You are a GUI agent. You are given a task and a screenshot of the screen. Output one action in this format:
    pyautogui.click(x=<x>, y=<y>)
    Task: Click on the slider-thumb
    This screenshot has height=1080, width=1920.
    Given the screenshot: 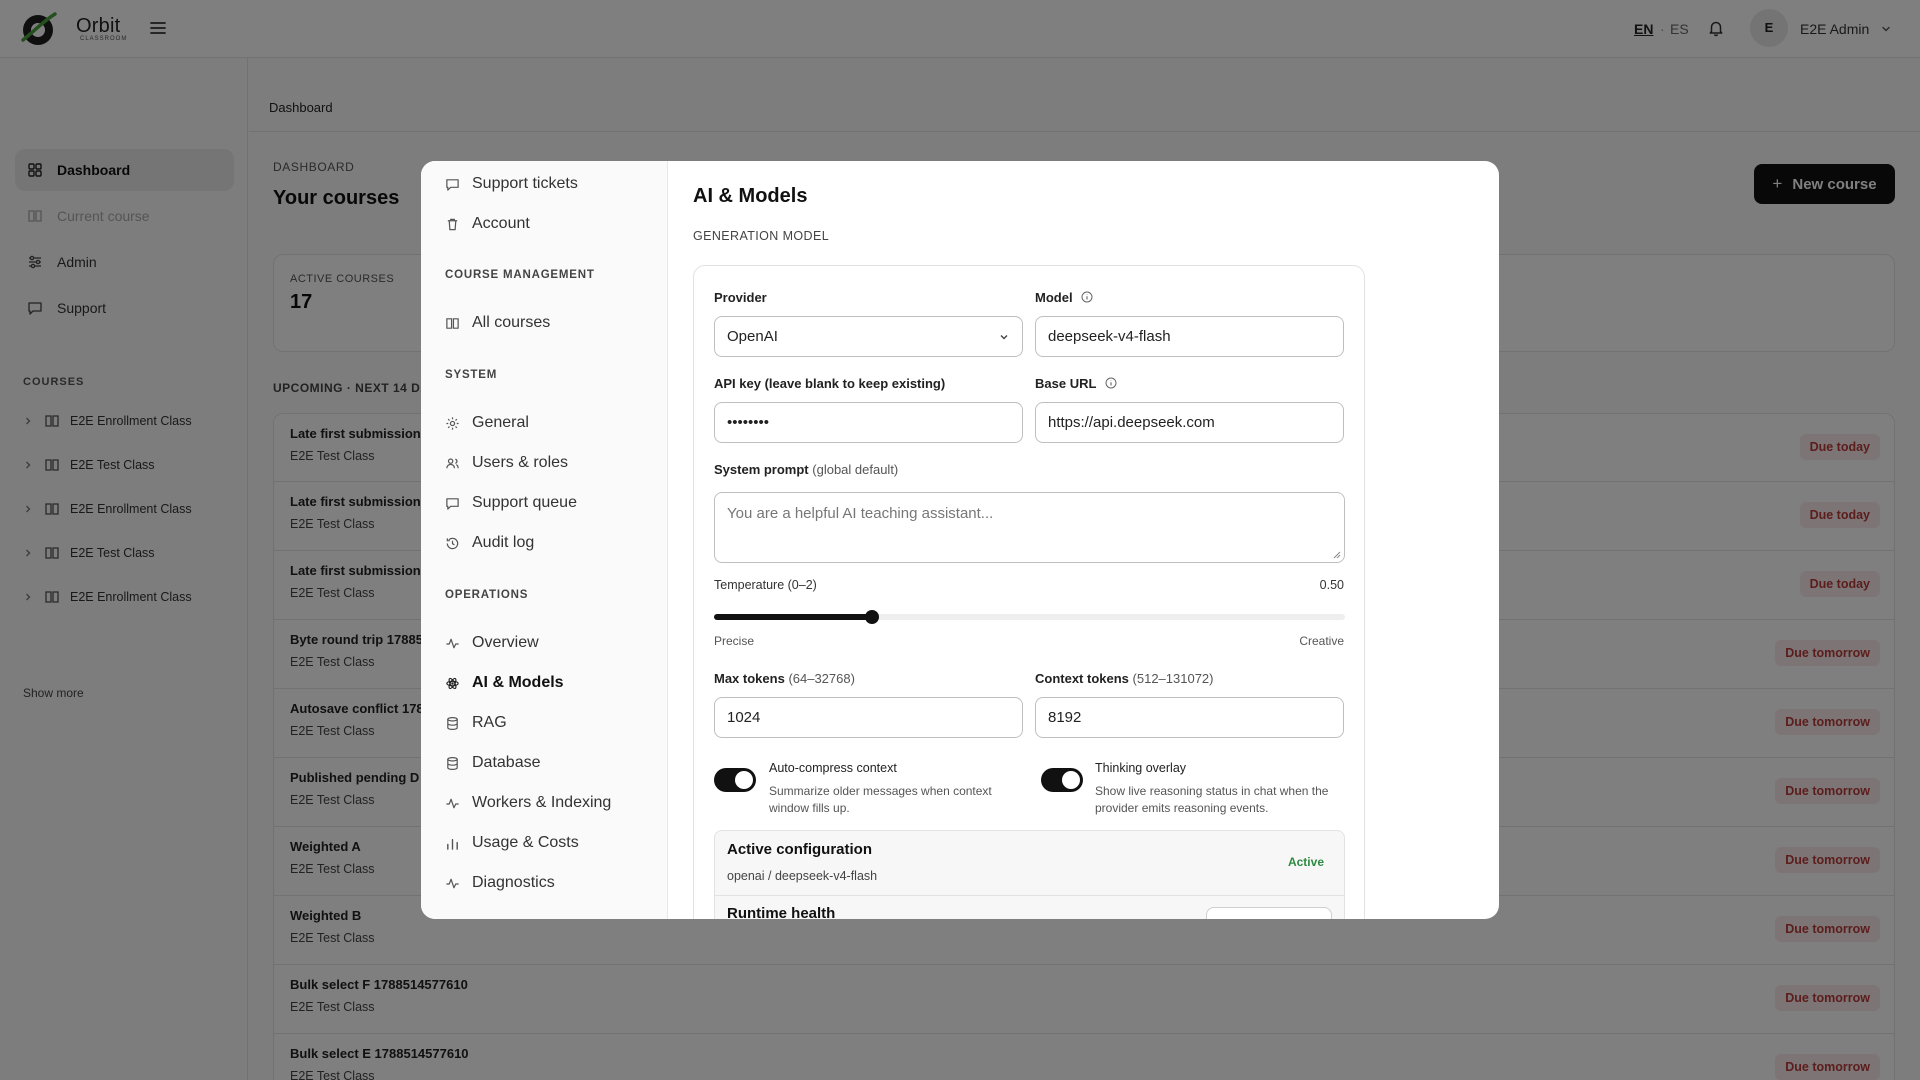 What is the action you would take?
    pyautogui.click(x=871, y=617)
    